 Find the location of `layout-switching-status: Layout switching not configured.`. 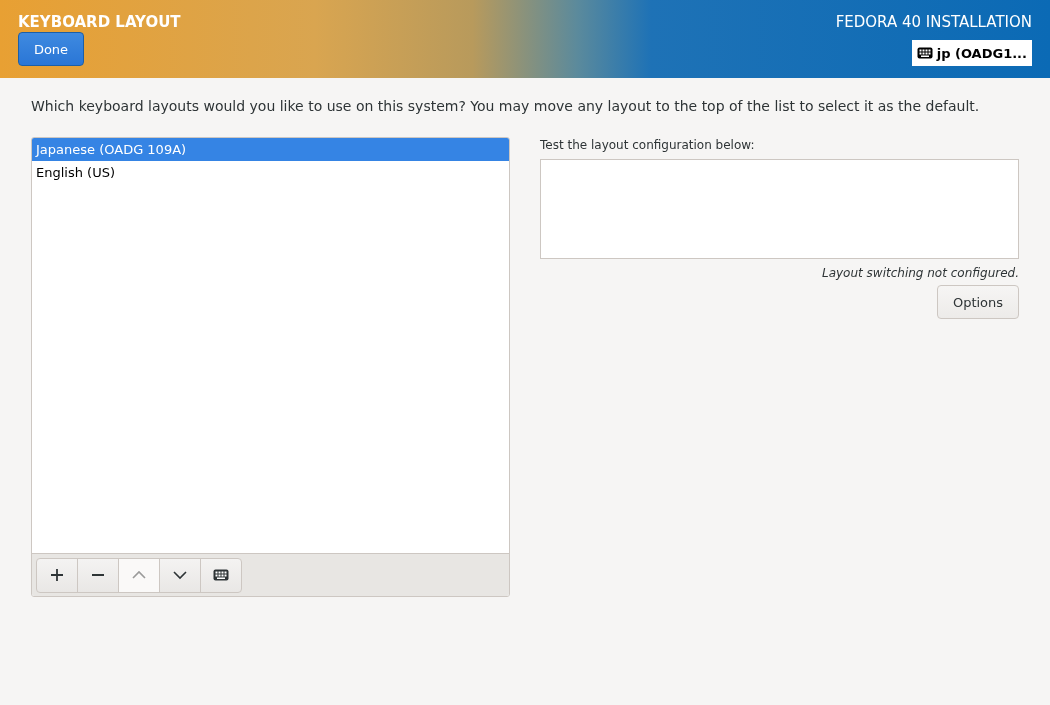

layout-switching-status: Layout switching not configured. is located at coordinates (920, 273).